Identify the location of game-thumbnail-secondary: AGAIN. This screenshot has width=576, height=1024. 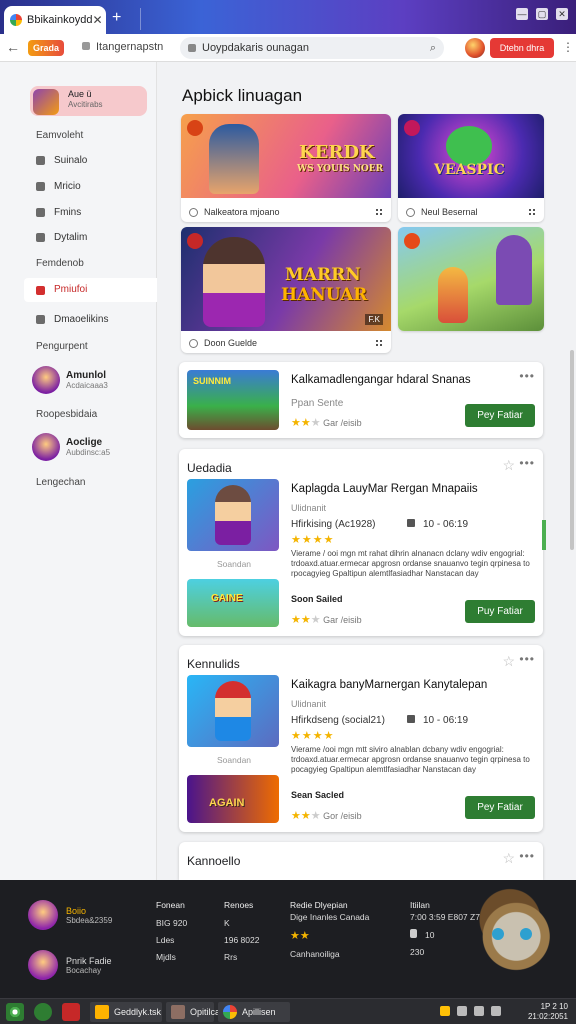
(233, 799).